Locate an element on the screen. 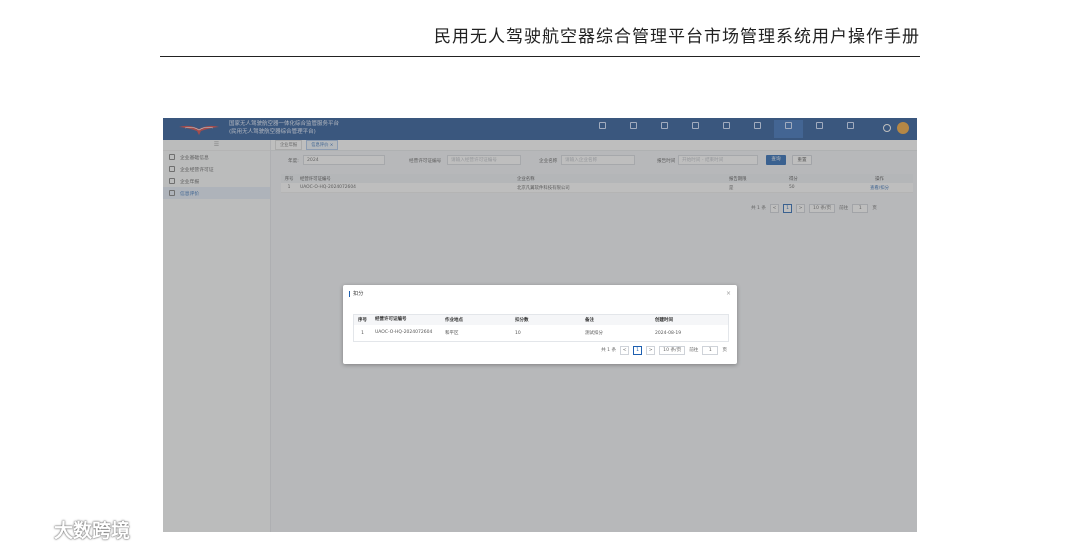 This screenshot has height=550, width=1080. watermark-logo-icon is located at coordinates (28, 529).